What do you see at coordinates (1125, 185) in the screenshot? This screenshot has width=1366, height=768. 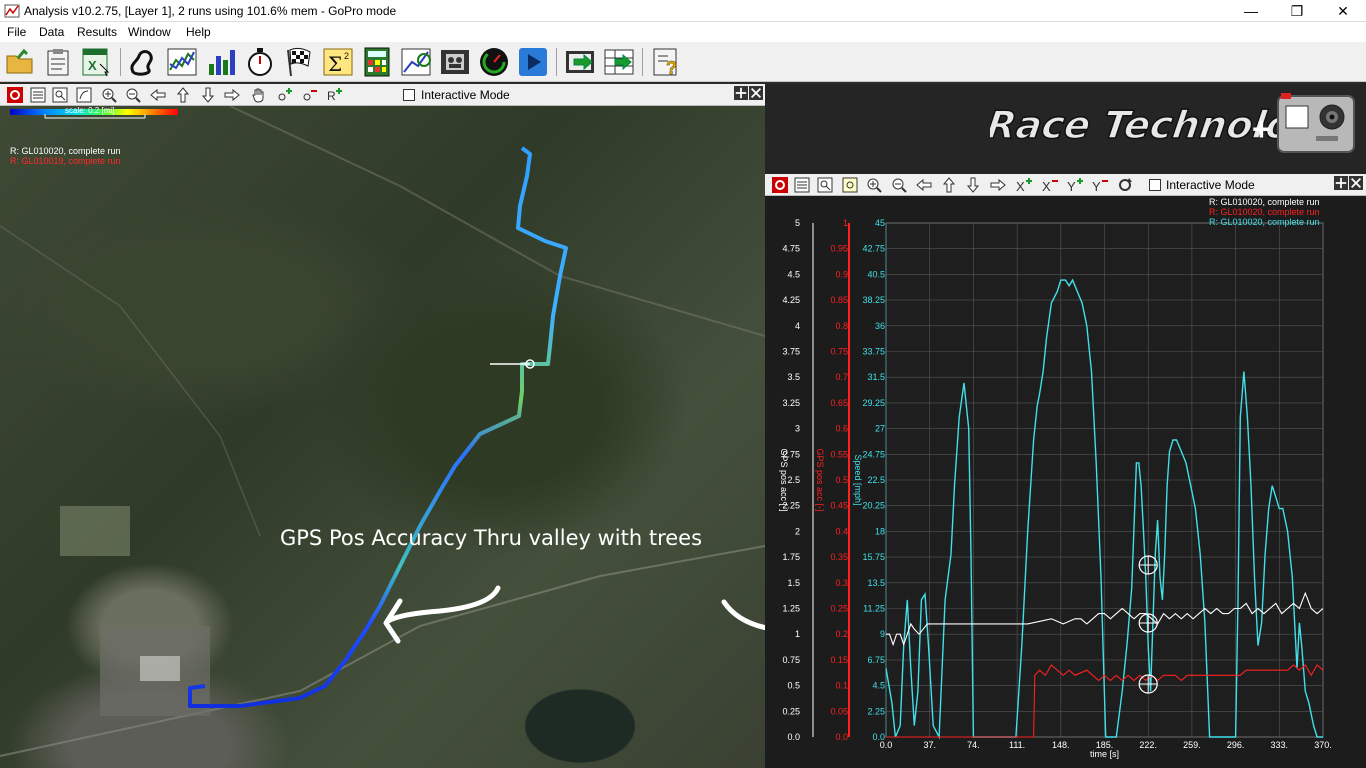 I see `refresh-icon` at bounding box center [1125, 185].